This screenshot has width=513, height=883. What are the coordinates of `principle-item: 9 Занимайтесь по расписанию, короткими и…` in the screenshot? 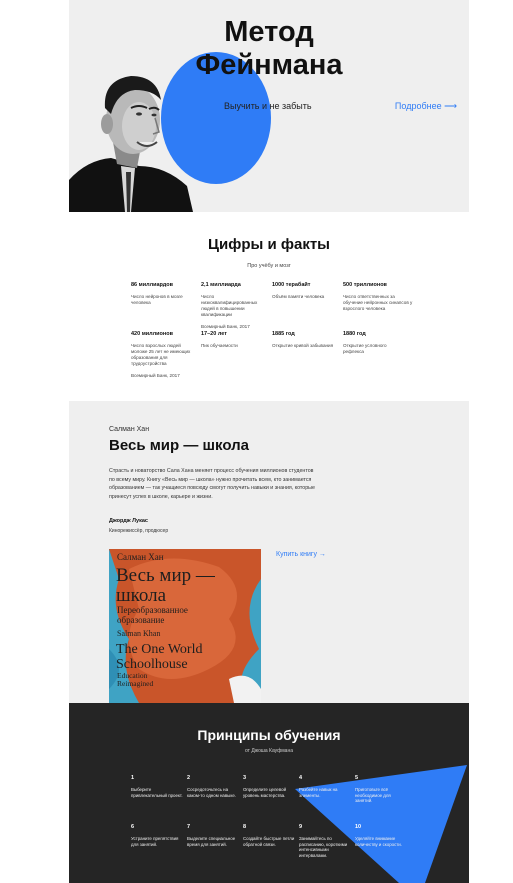 It's located at (325, 841).